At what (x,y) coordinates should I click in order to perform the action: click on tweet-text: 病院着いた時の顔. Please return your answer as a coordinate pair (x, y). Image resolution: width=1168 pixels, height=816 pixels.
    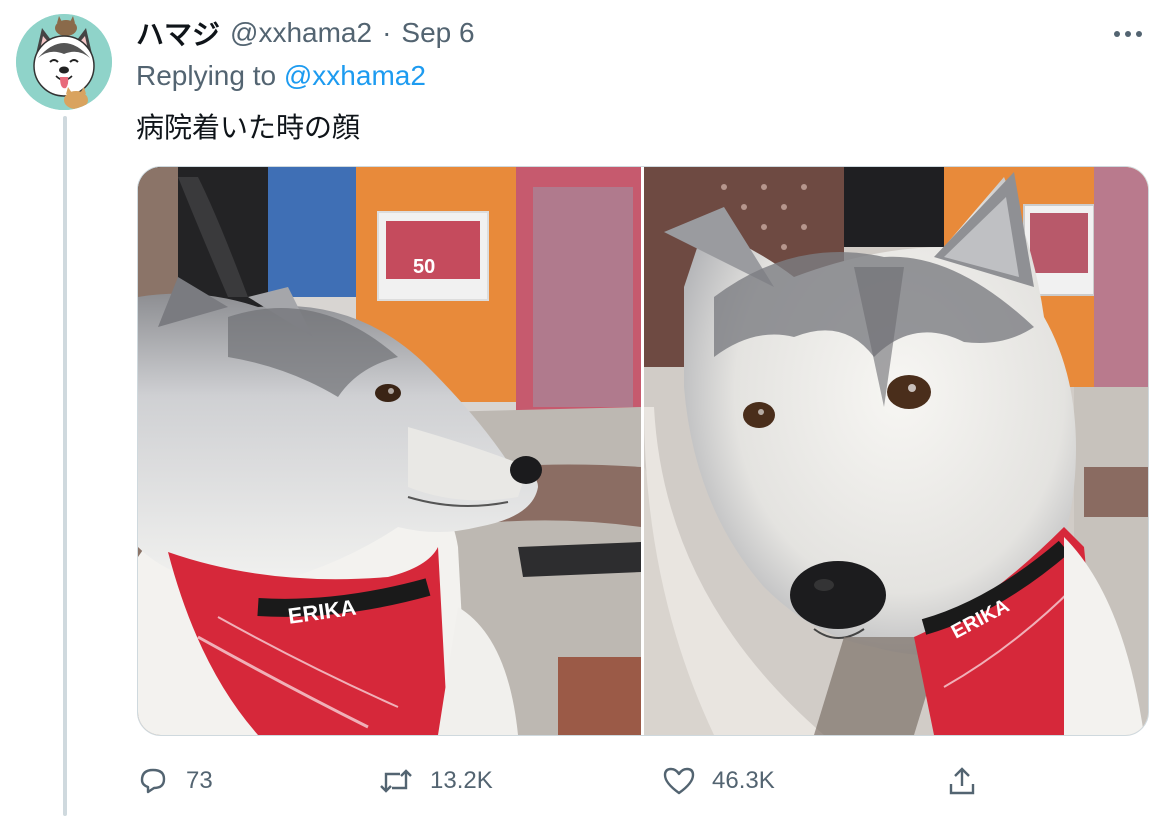
    Looking at the image, I should click on (248, 127).